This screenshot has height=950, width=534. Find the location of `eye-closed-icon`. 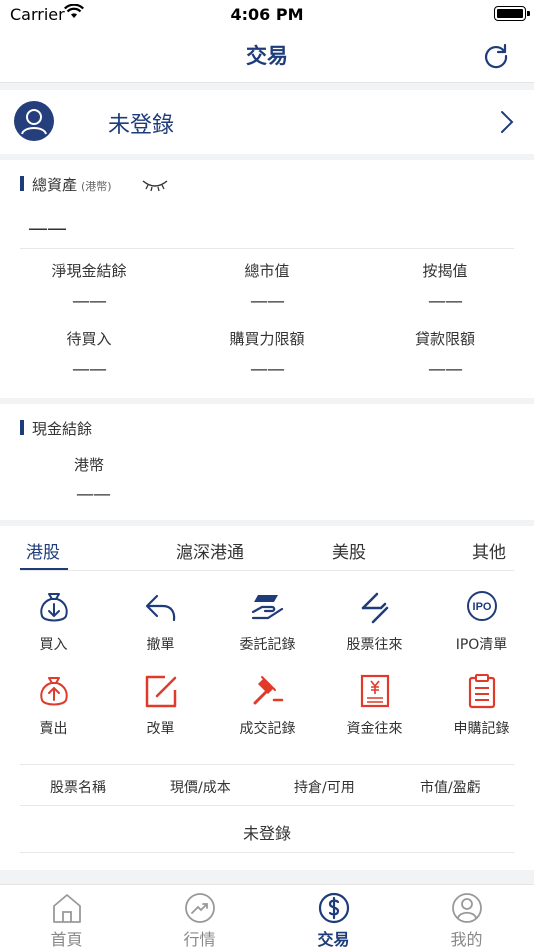

eye-closed-icon is located at coordinates (155, 185).